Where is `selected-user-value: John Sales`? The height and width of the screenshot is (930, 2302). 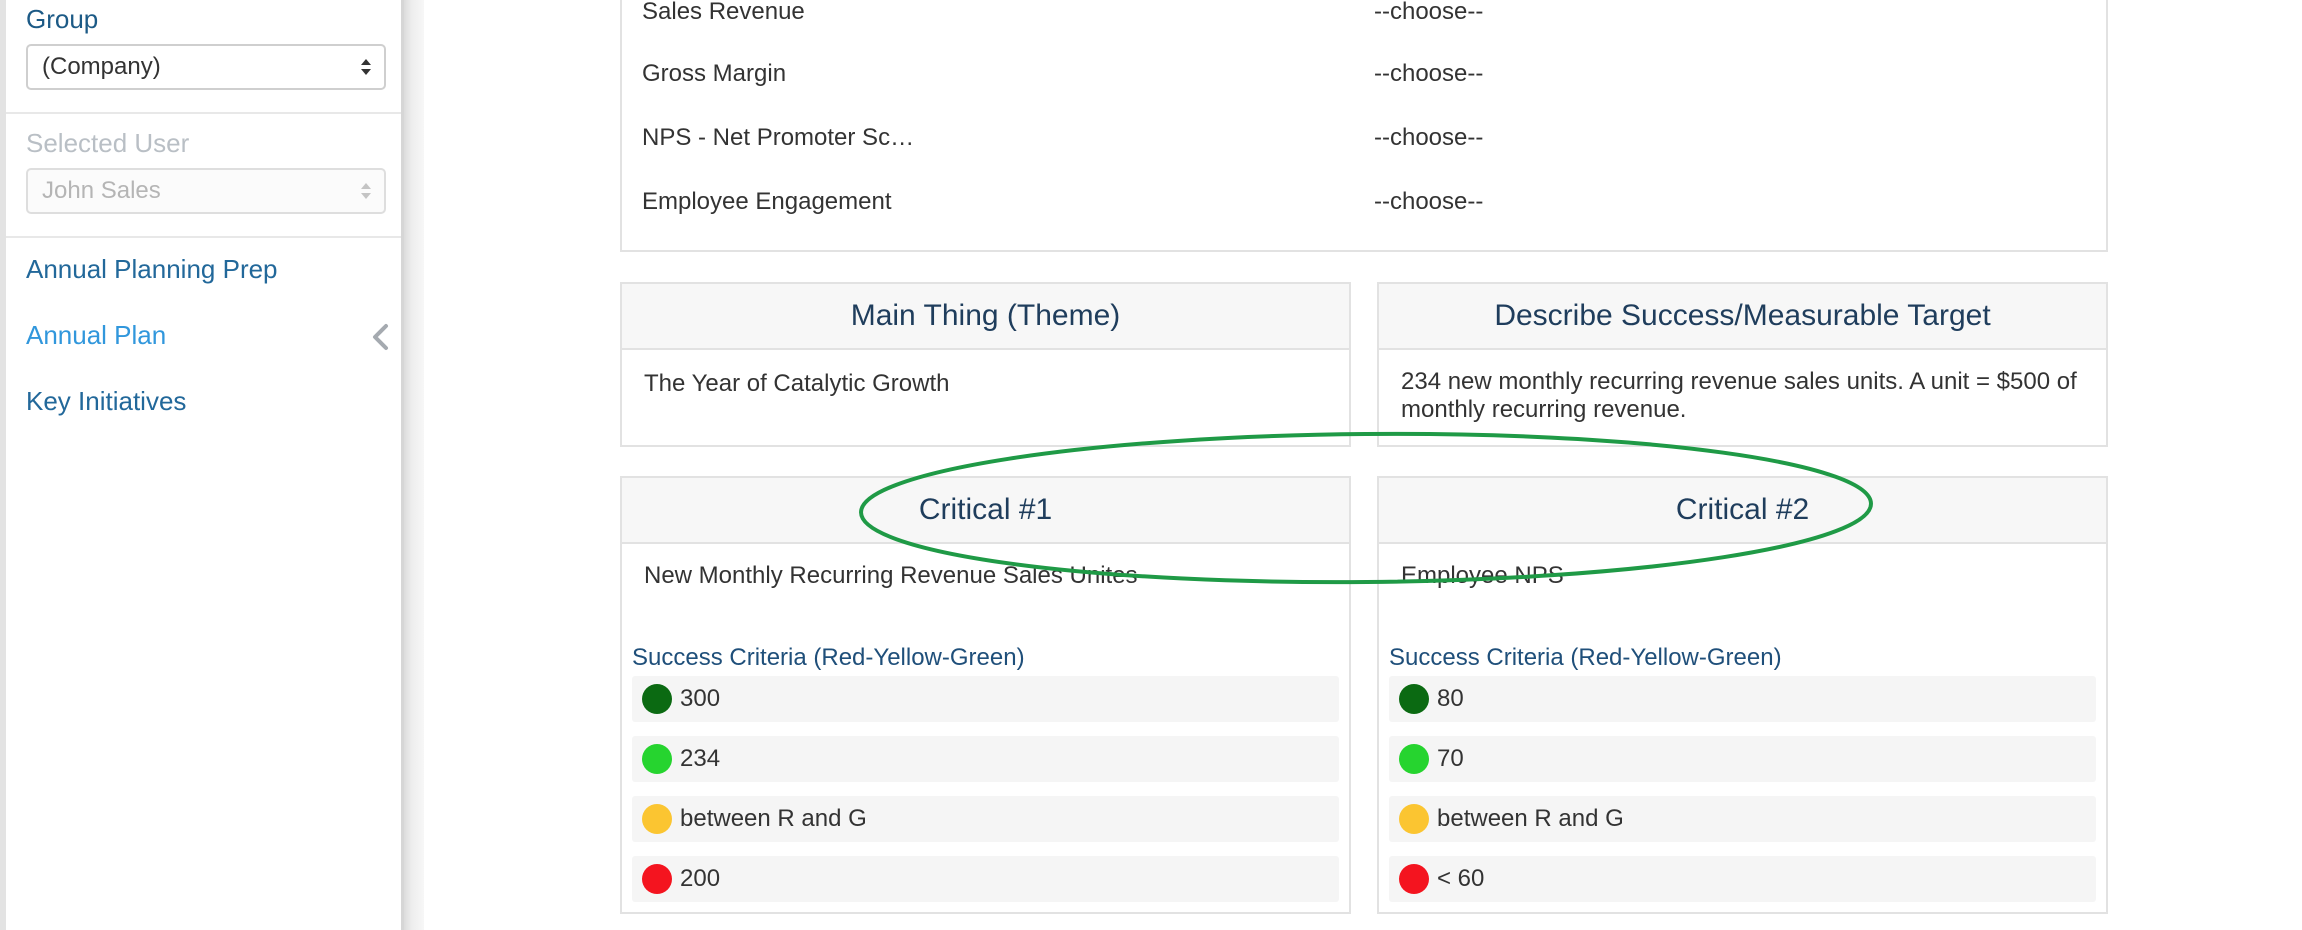
selected-user-value: John Sales is located at coordinates (101, 190).